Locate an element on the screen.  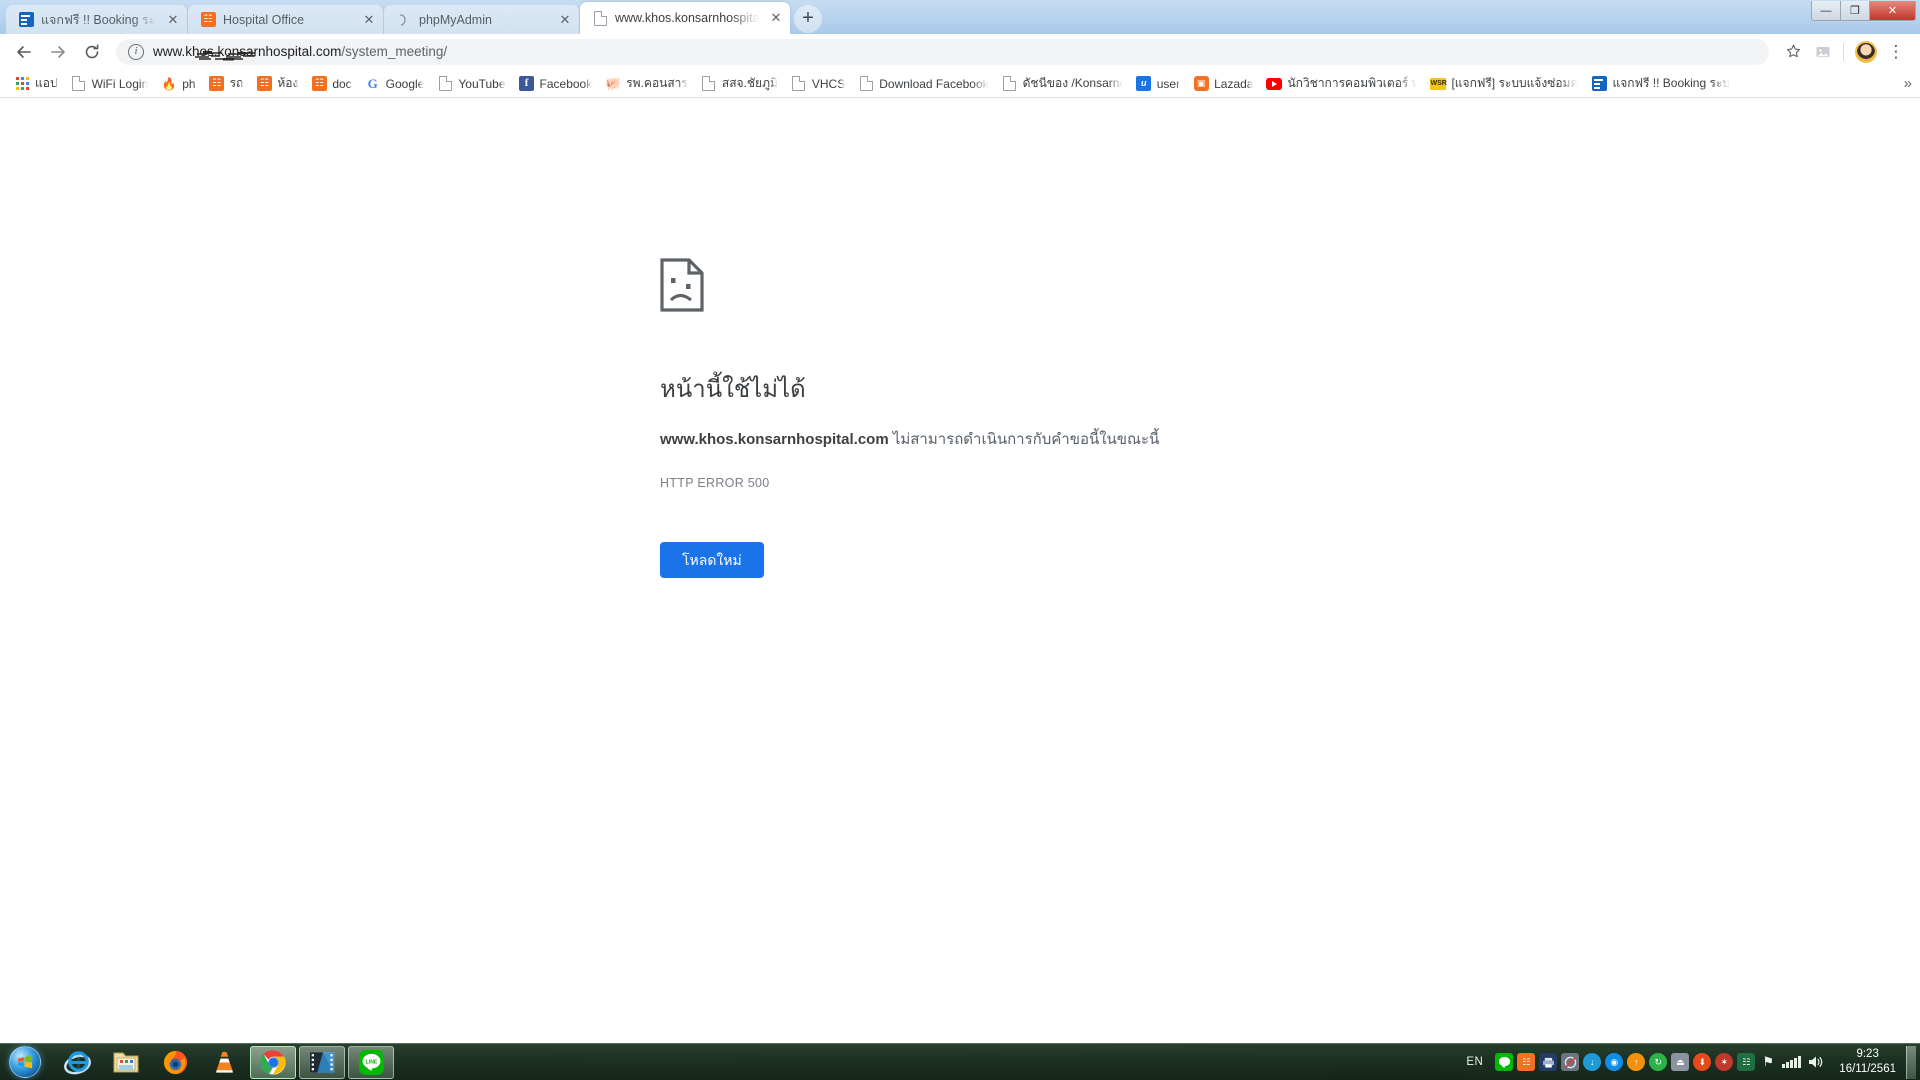
tab-title: www.khos.konsarnhospital.com is located at coordinates (687, 18).